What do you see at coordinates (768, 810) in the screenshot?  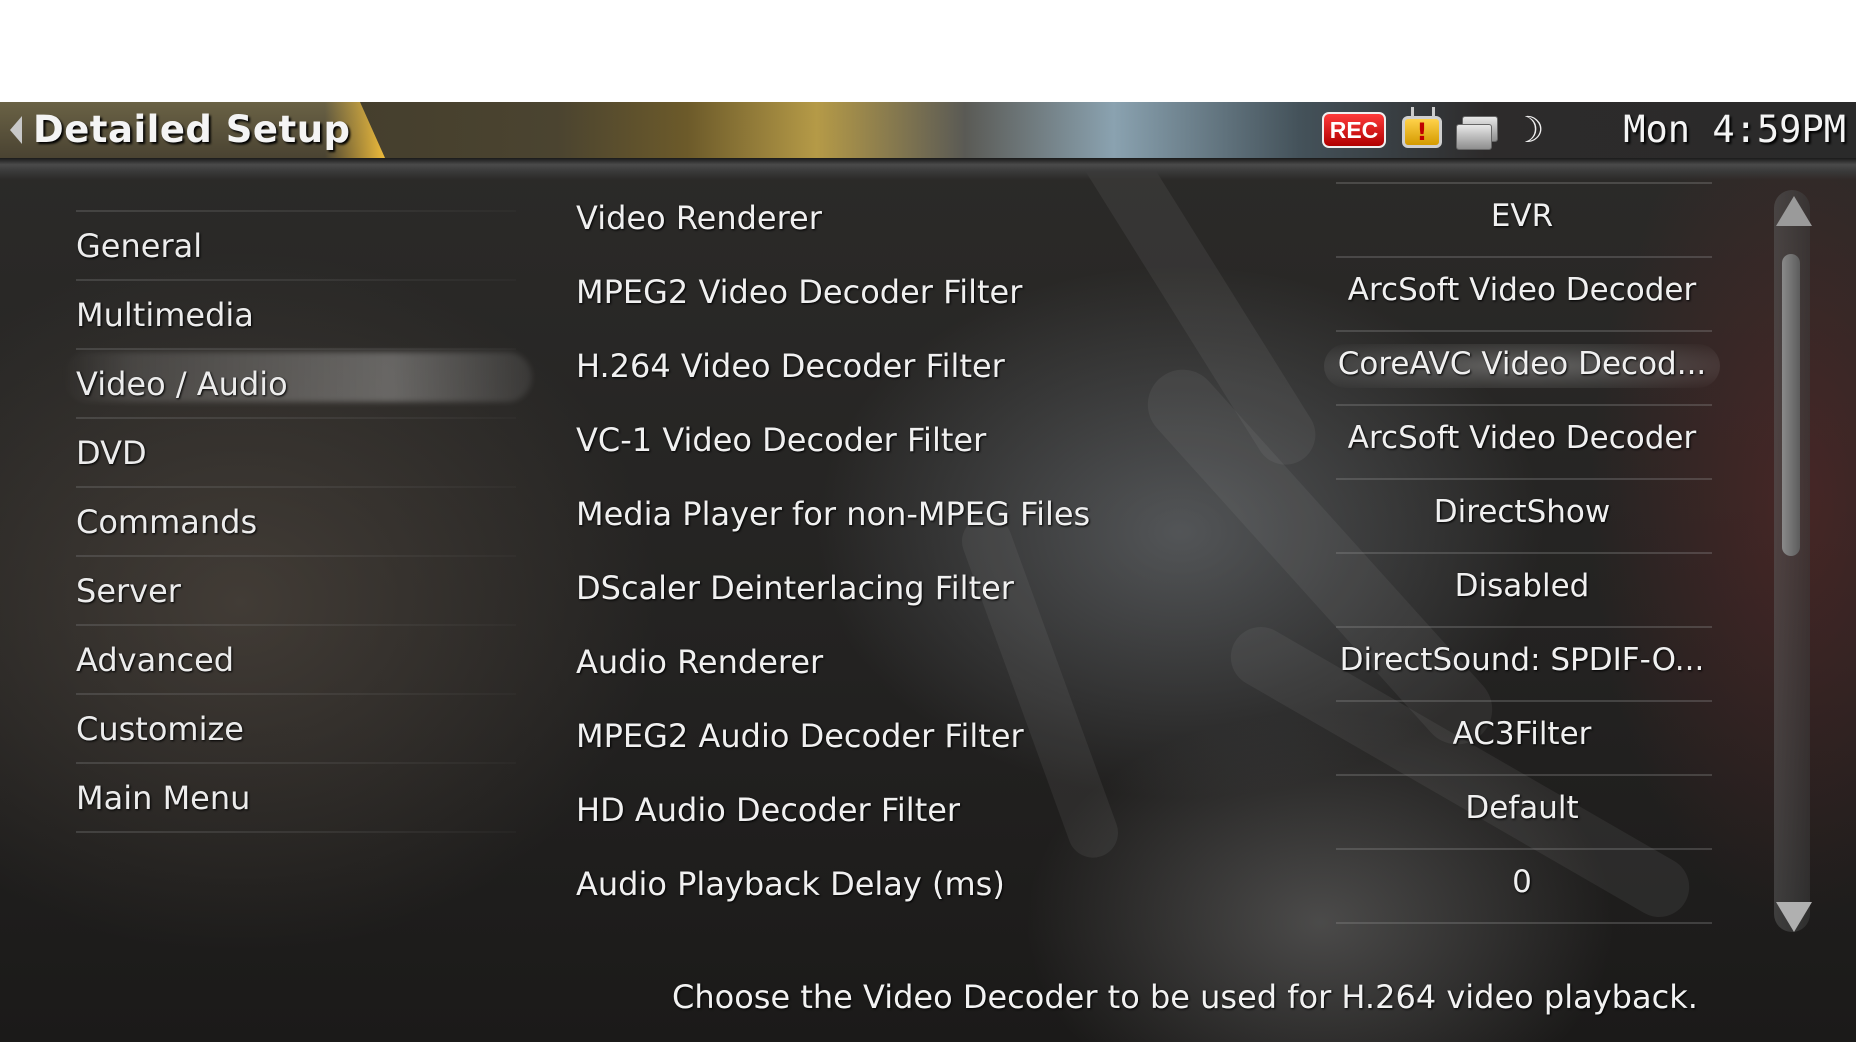 I see `setting-label: HD Audio Decoder Filter` at bounding box center [768, 810].